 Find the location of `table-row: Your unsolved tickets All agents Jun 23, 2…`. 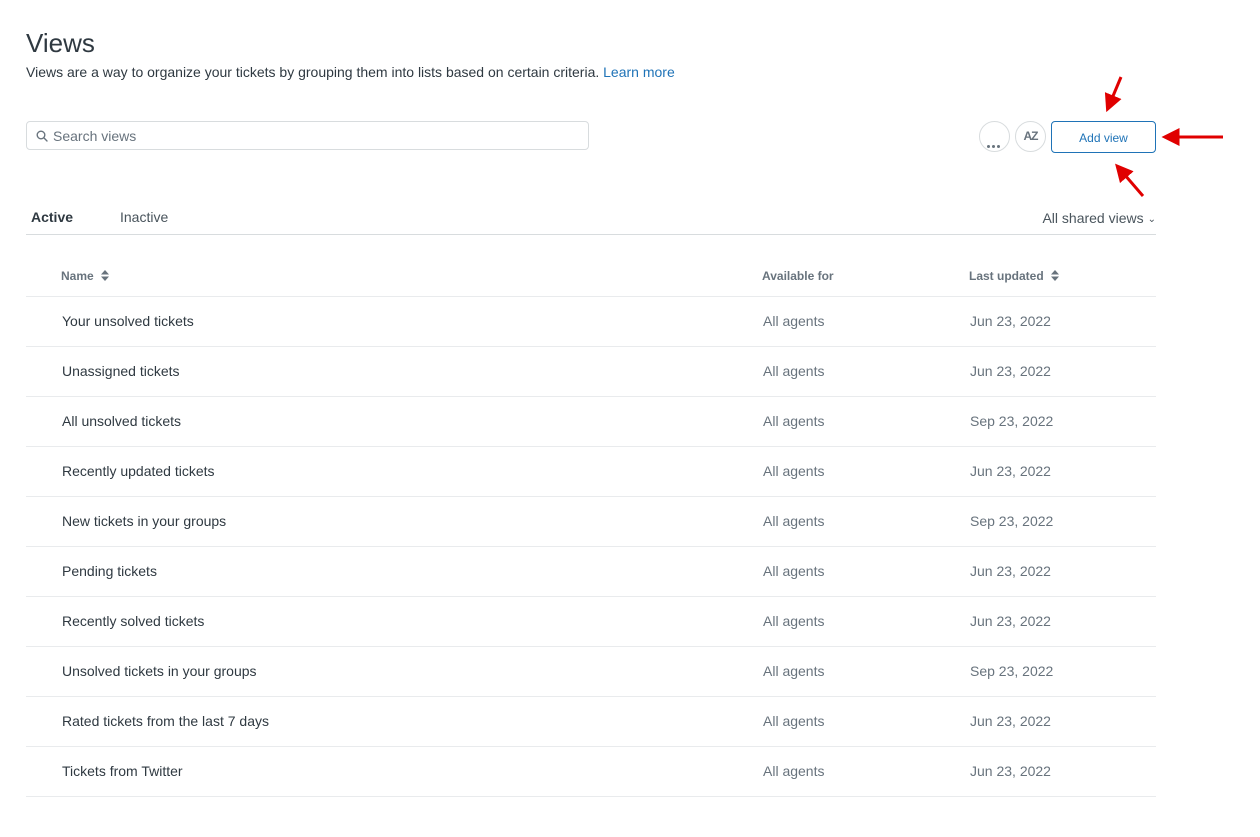

table-row: Your unsolved tickets All agents Jun 23, 2… is located at coordinates (591, 322).